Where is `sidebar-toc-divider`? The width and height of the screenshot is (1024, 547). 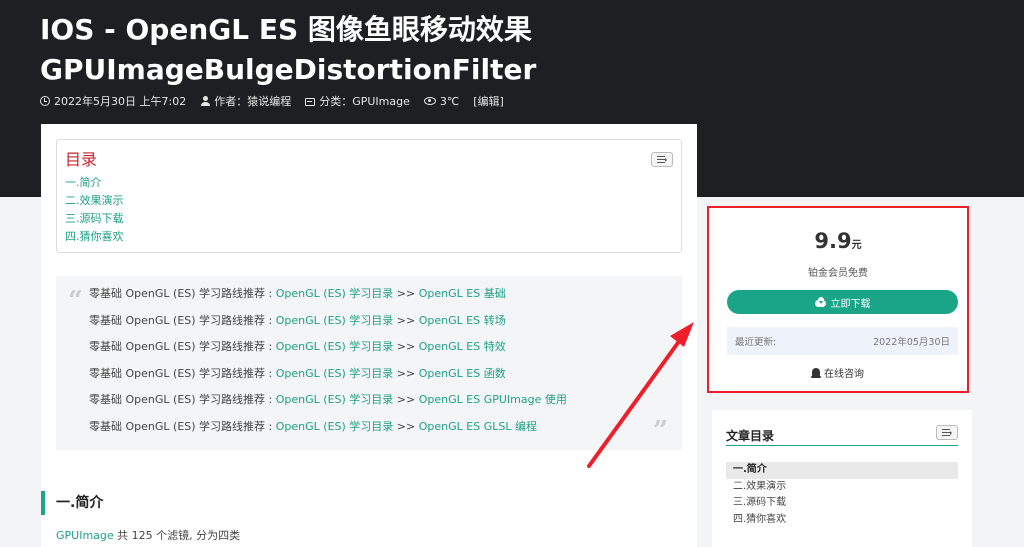
sidebar-toc-divider is located at coordinates (842, 445).